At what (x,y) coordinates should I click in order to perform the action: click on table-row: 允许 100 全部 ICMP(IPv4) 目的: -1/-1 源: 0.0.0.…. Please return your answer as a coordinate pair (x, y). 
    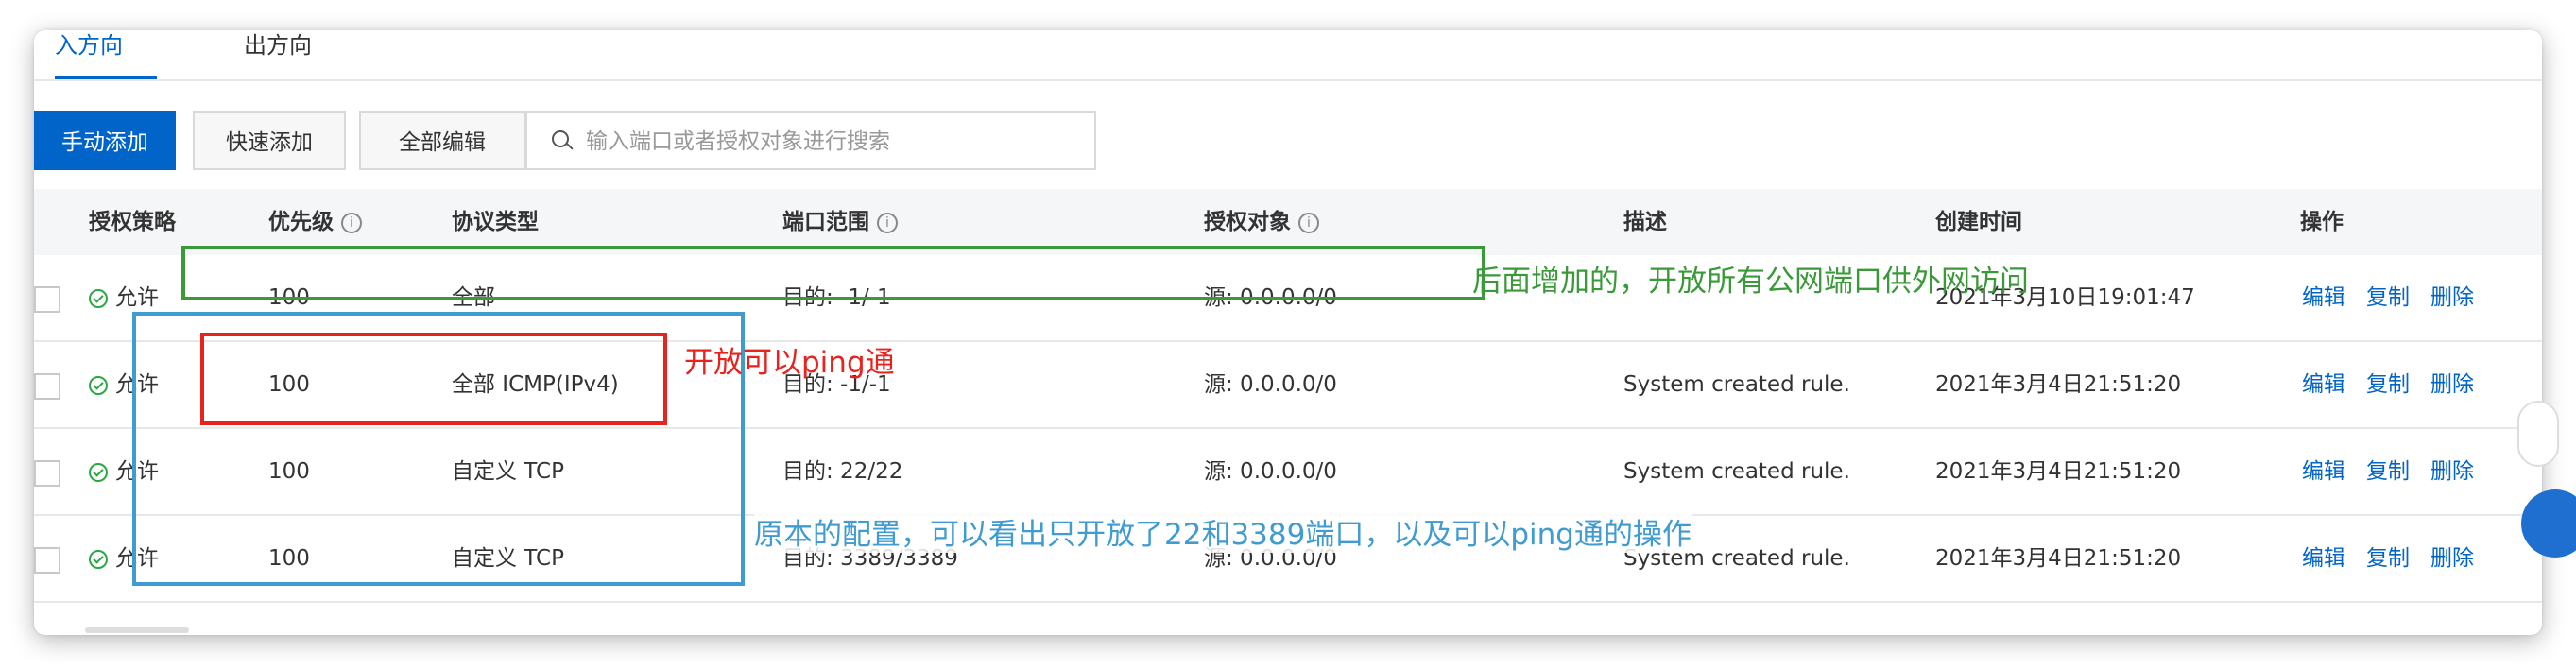
    Looking at the image, I should click on (1288, 385).